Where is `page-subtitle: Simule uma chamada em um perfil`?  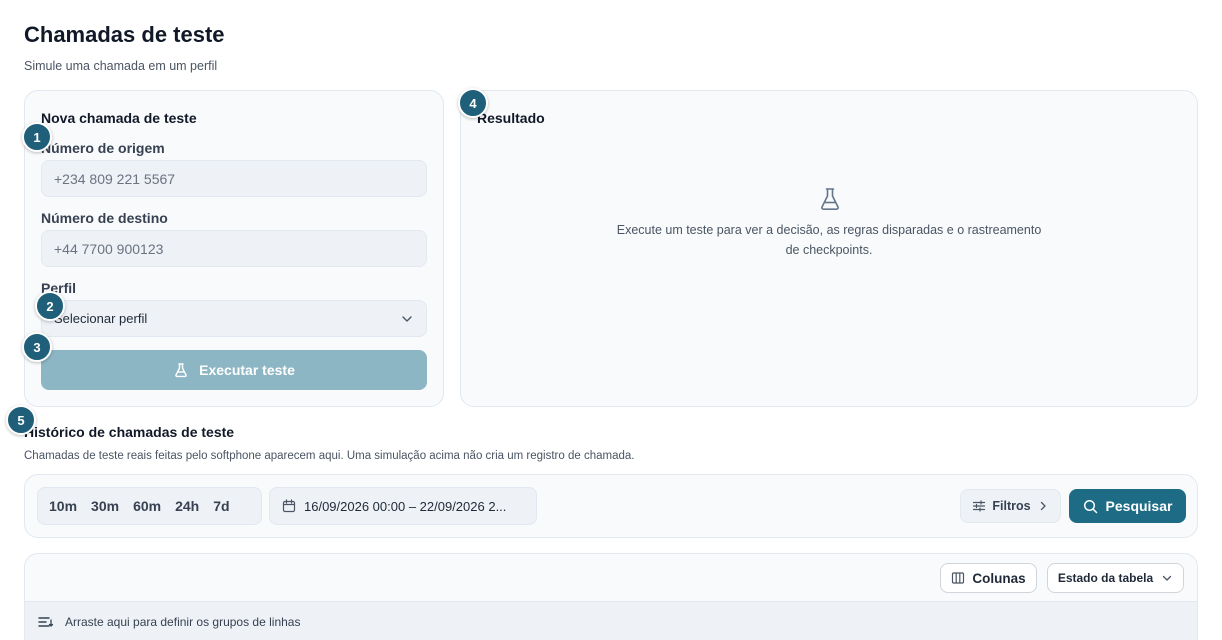 page-subtitle: Simule uma chamada em um perfil is located at coordinates (121, 66).